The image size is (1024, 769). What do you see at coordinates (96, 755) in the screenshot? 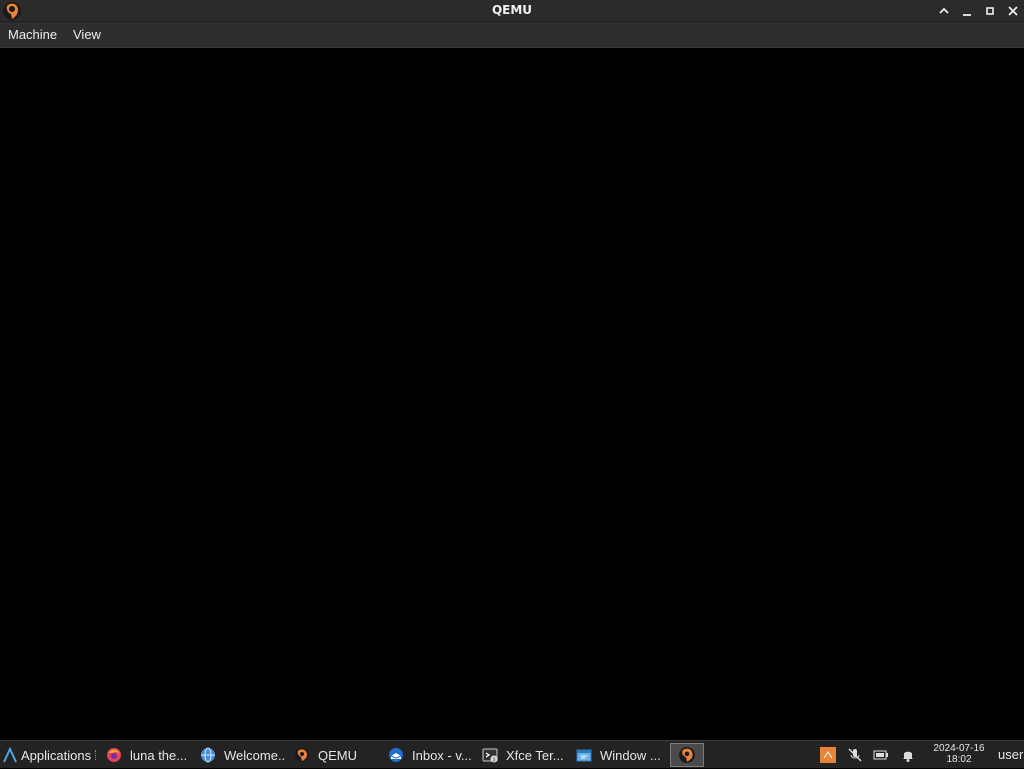
I see `panel-handle` at bounding box center [96, 755].